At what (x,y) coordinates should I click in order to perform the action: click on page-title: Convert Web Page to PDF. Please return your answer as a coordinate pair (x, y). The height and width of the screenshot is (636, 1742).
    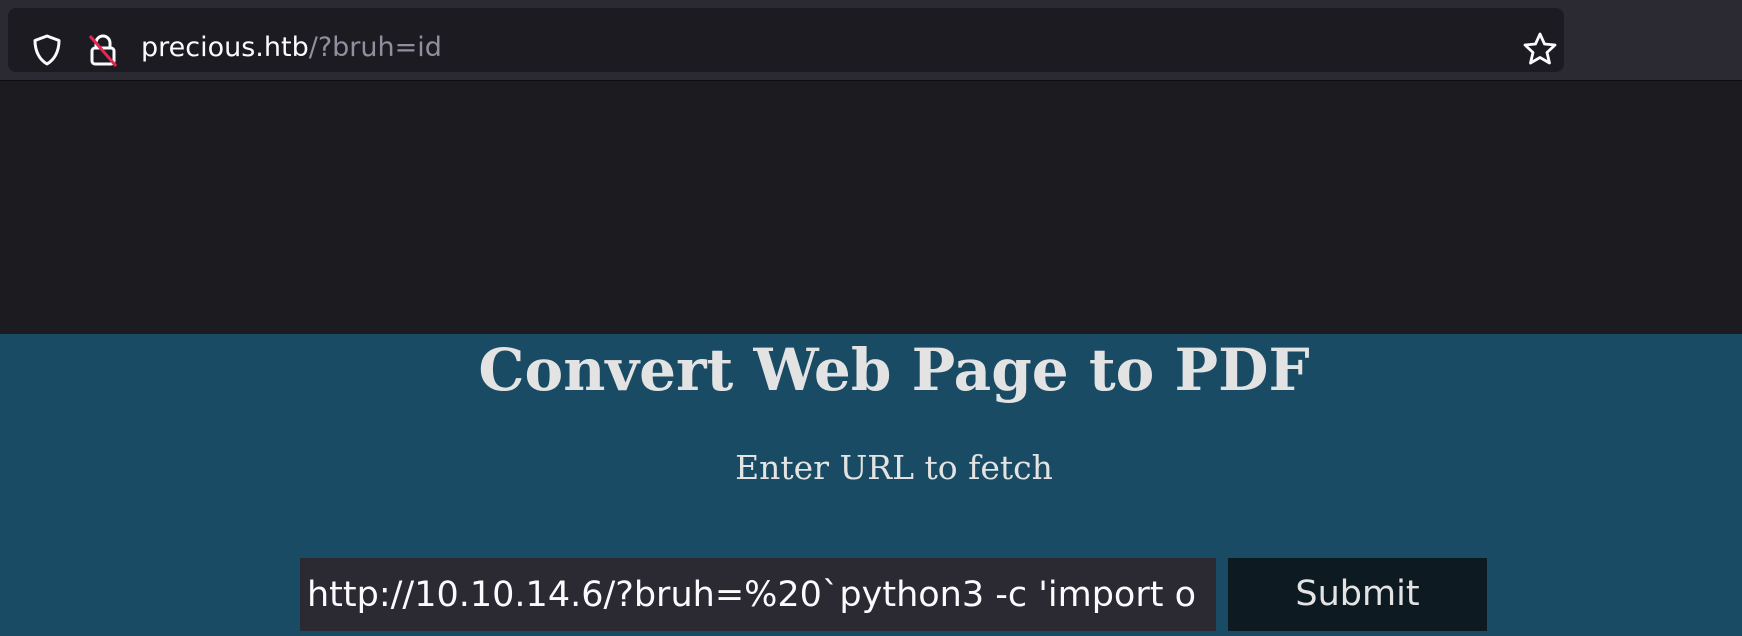
    Looking at the image, I should click on (894, 370).